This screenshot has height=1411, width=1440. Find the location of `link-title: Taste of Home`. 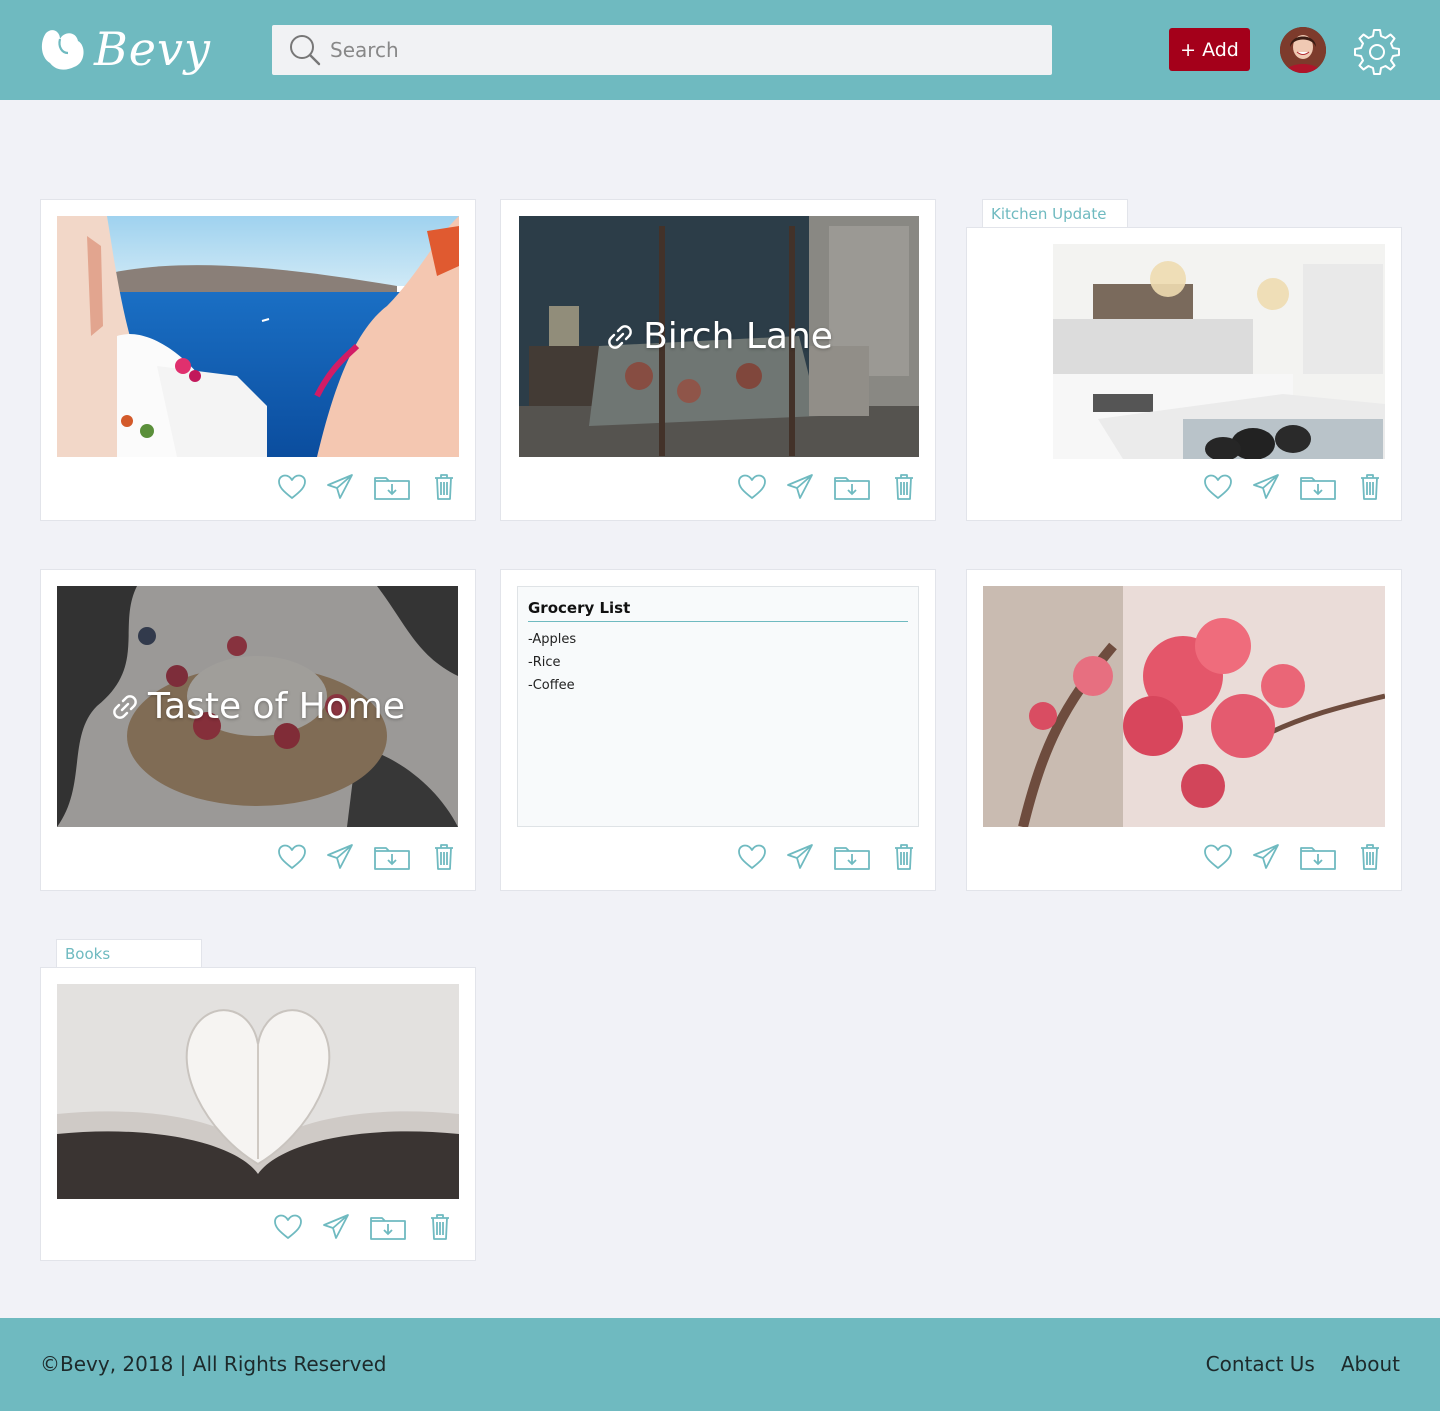

link-title: Taste of Home is located at coordinates (257, 706).